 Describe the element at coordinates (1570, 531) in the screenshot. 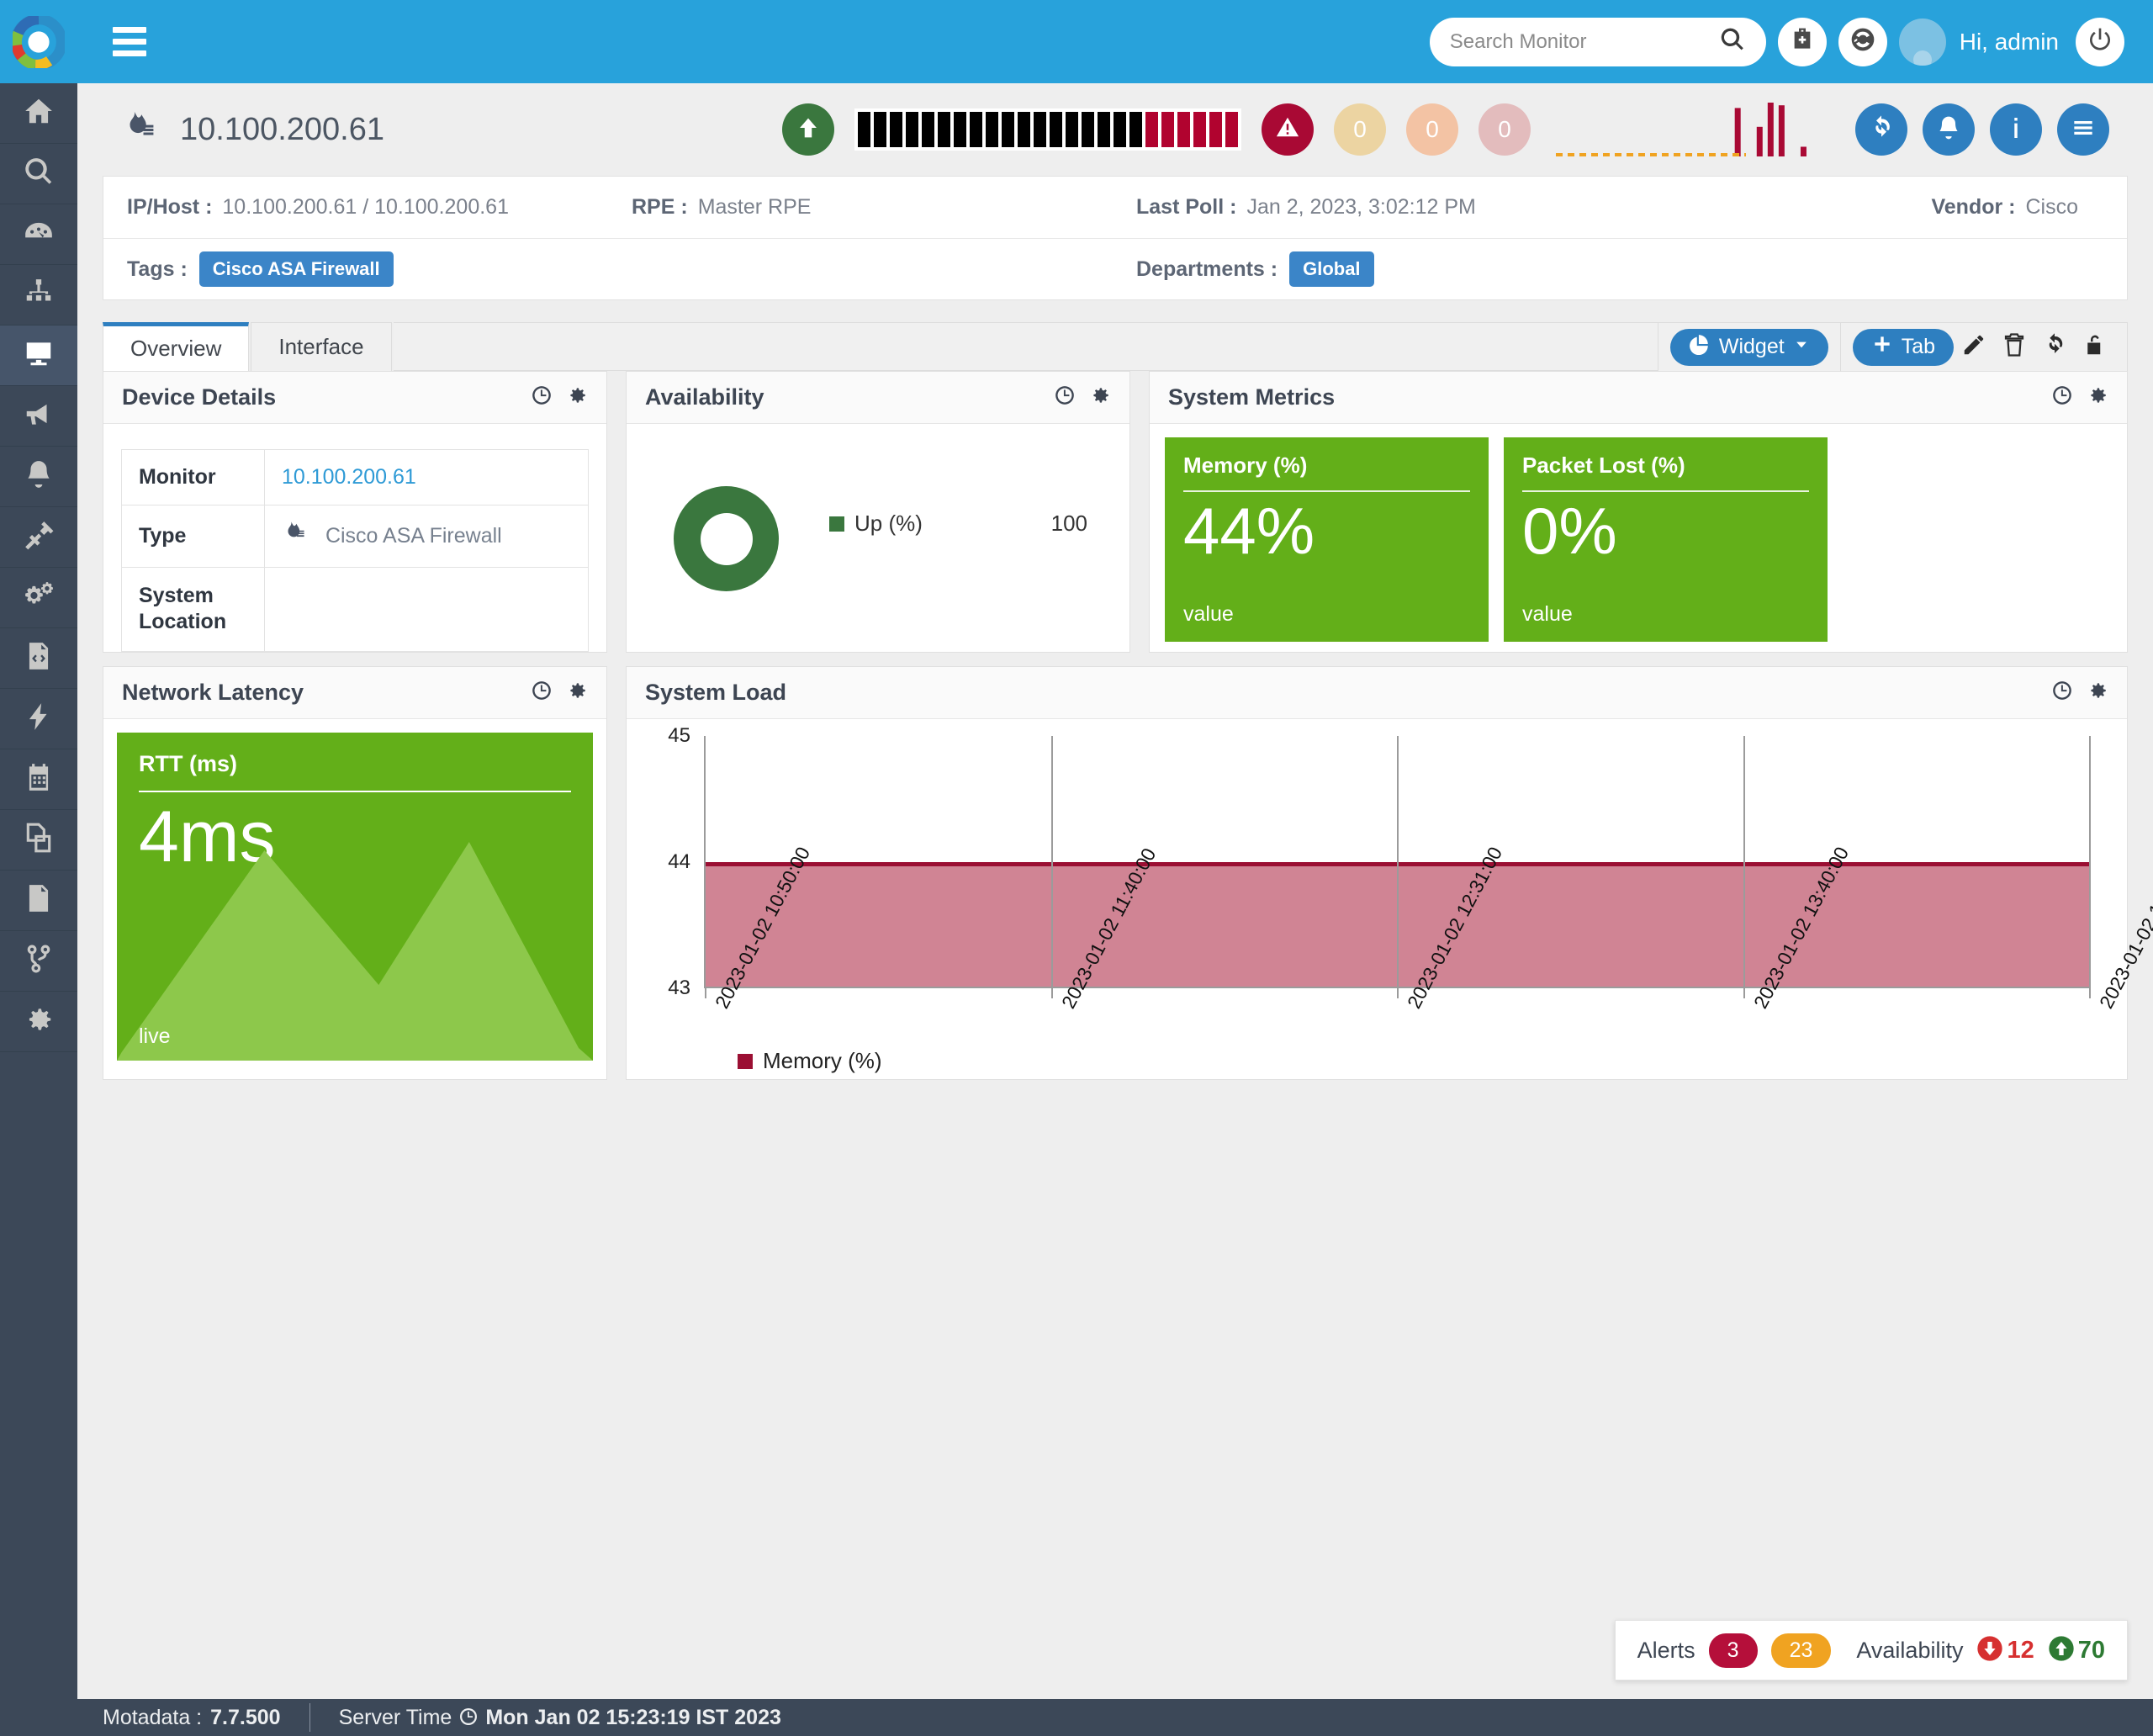

I see `metric-value: 0%` at that location.